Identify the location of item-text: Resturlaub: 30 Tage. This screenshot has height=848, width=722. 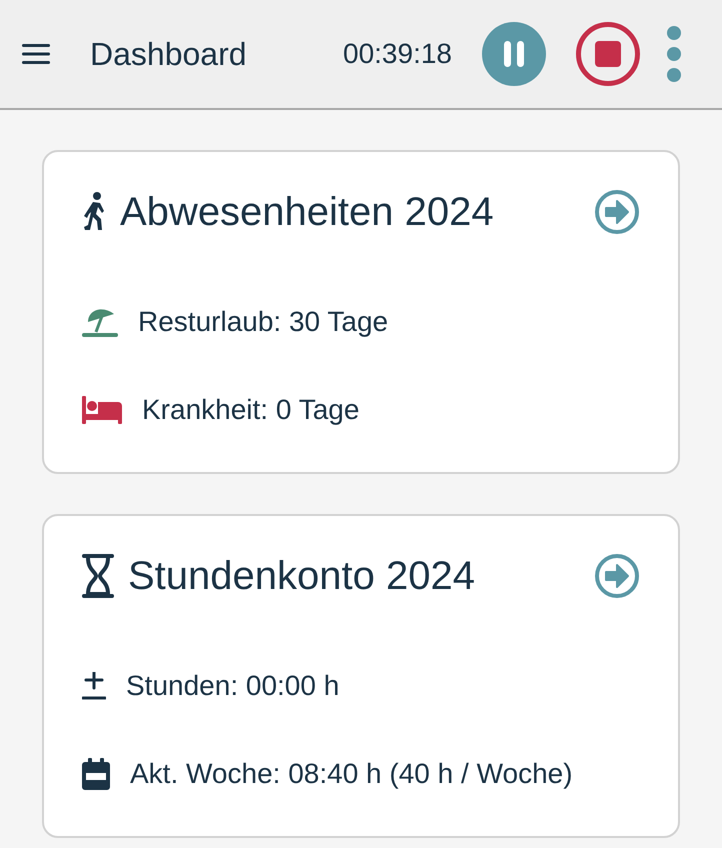
(263, 322).